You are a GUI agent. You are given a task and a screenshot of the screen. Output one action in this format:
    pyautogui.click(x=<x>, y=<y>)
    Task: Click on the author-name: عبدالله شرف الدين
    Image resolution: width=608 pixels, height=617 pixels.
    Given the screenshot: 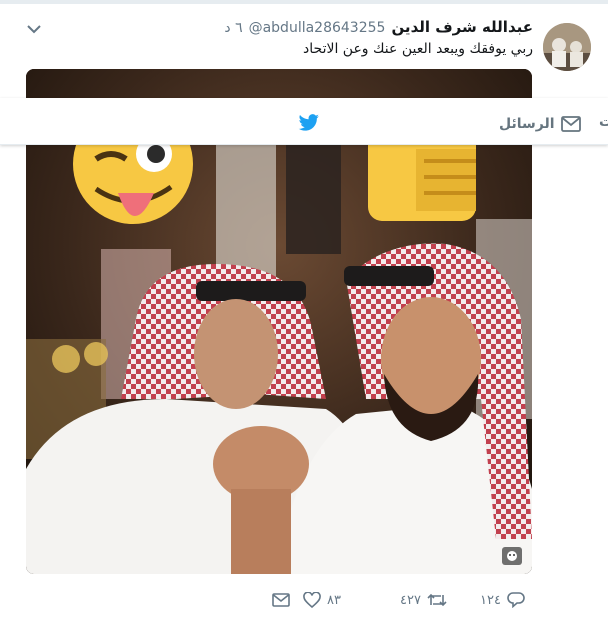 What is the action you would take?
    pyautogui.click(x=462, y=27)
    